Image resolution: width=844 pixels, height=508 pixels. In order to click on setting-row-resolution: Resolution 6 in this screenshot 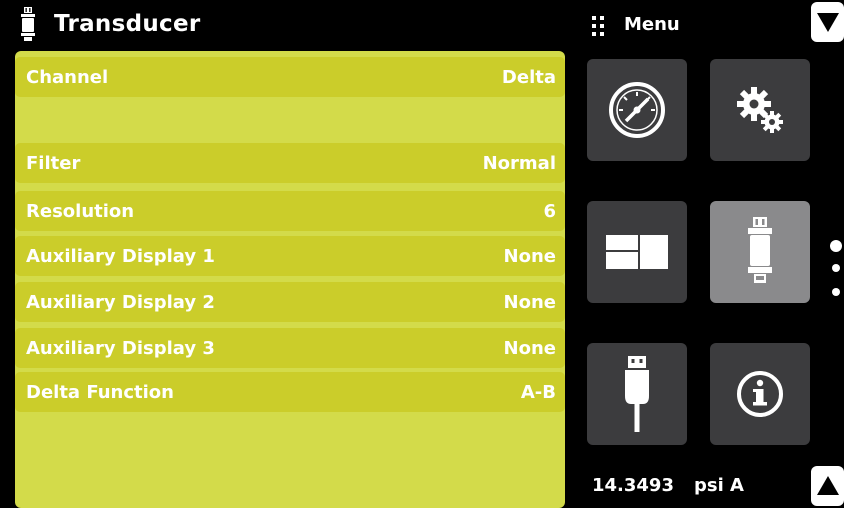, I will do `click(290, 211)`.